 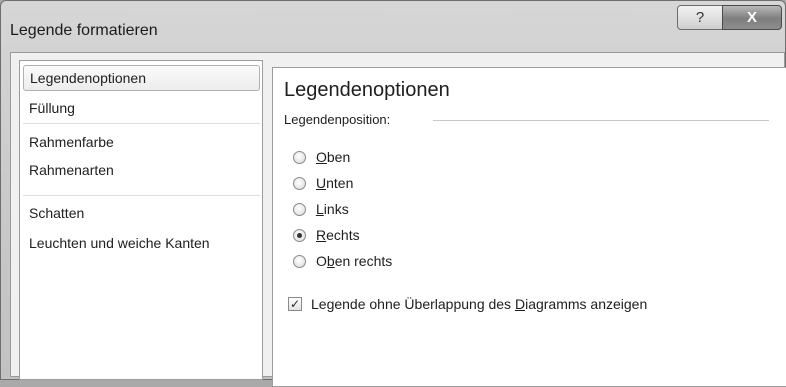 I want to click on close-button: X, so click(x=752, y=17).